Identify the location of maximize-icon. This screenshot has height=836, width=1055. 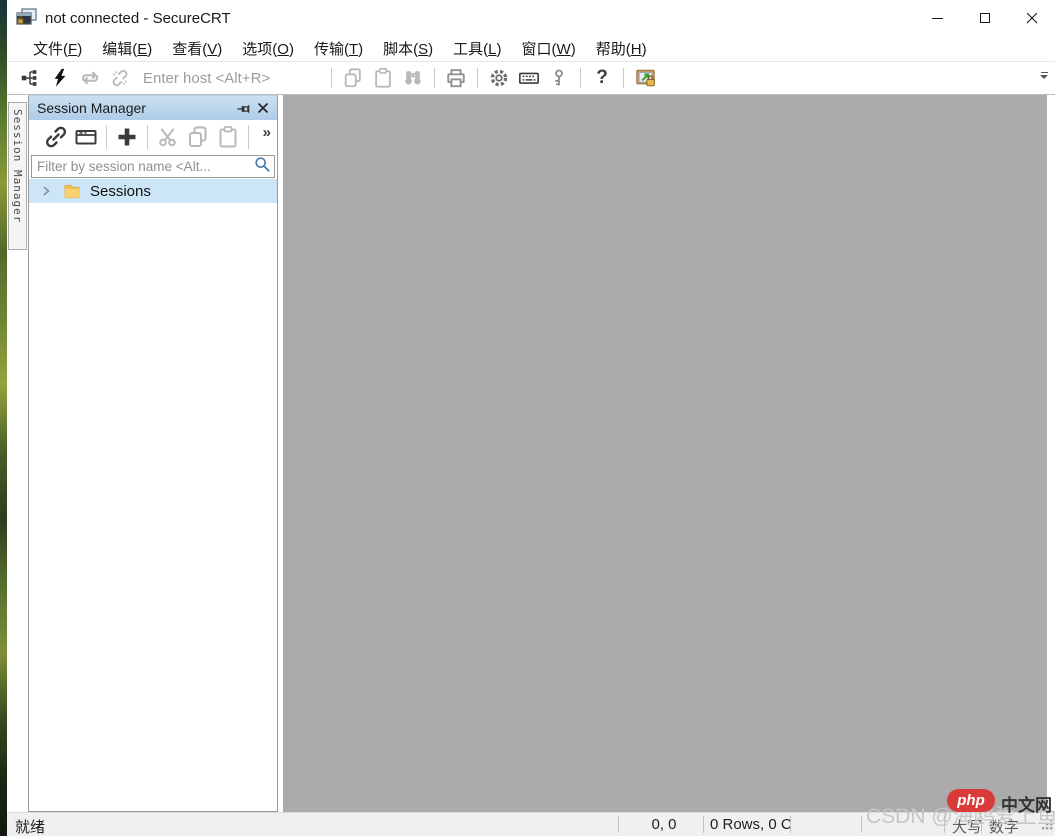
(984, 18).